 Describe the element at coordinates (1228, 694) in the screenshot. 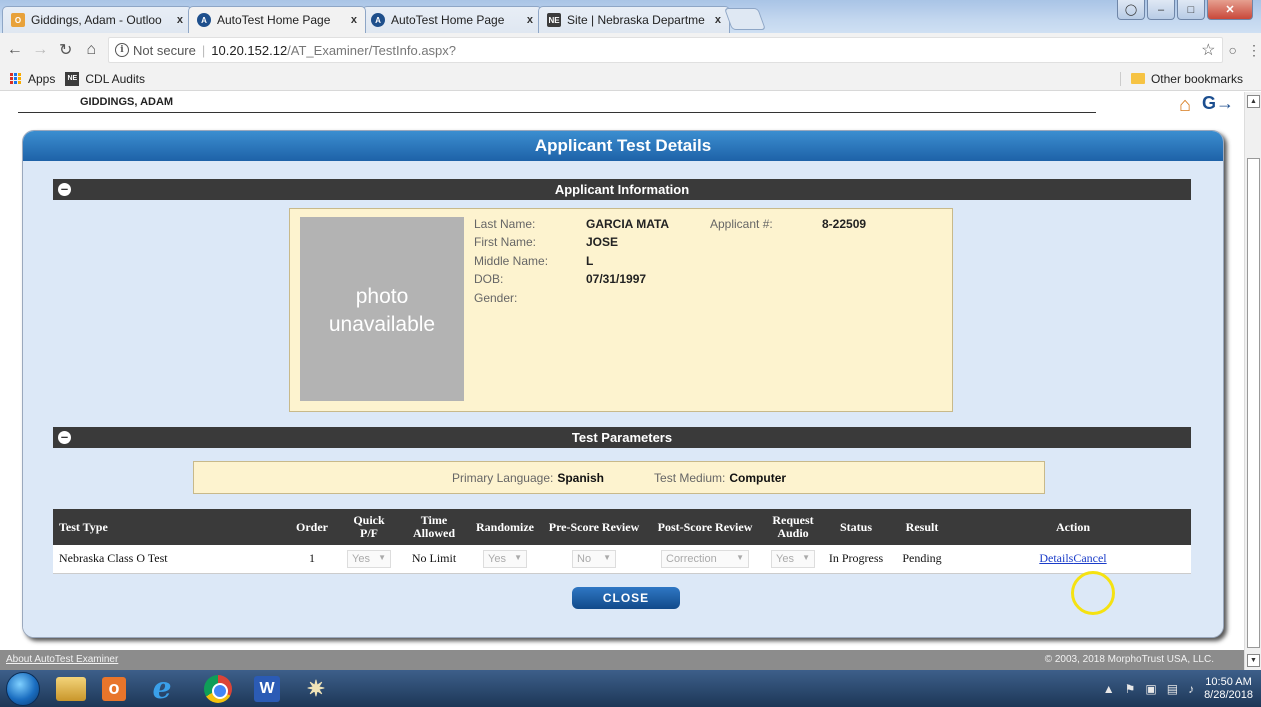

I see `clock-date: 8/28/2018` at that location.